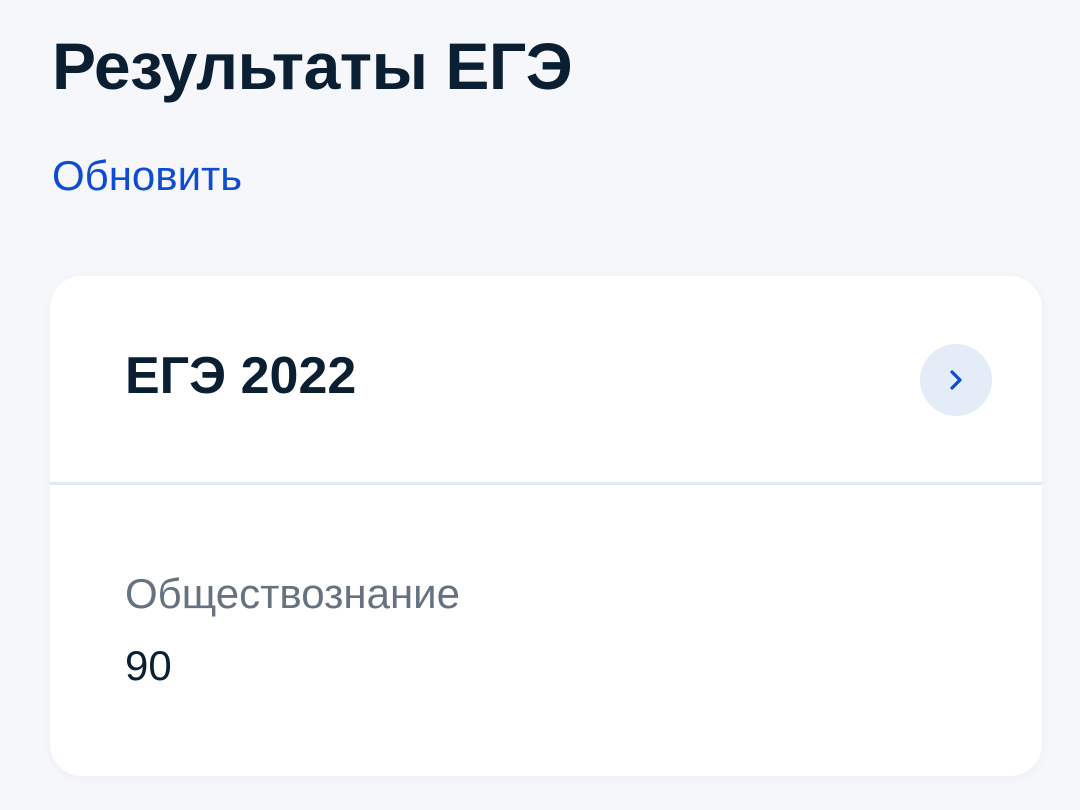 The image size is (1080, 810). Describe the element at coordinates (241, 376) in the screenshot. I see `exam-title: ЕГЭ 2022` at that location.